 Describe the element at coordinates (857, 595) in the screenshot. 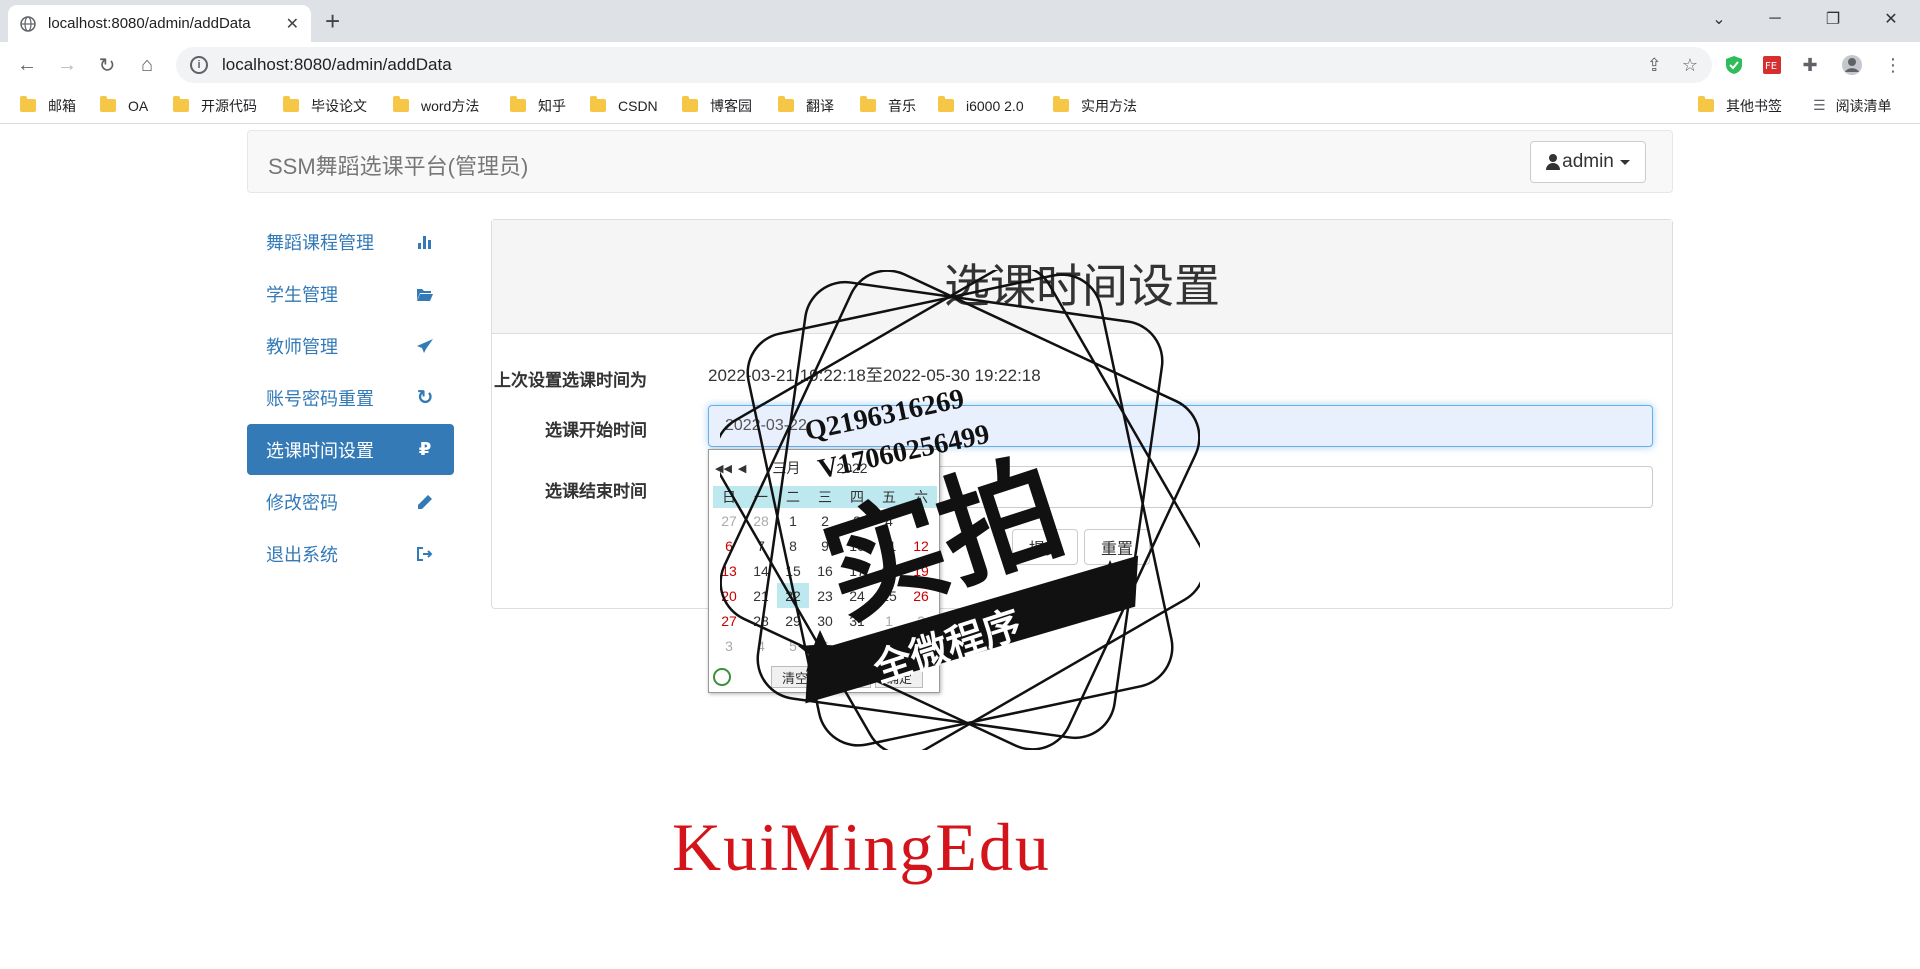

I see `calendar-day: 24` at that location.